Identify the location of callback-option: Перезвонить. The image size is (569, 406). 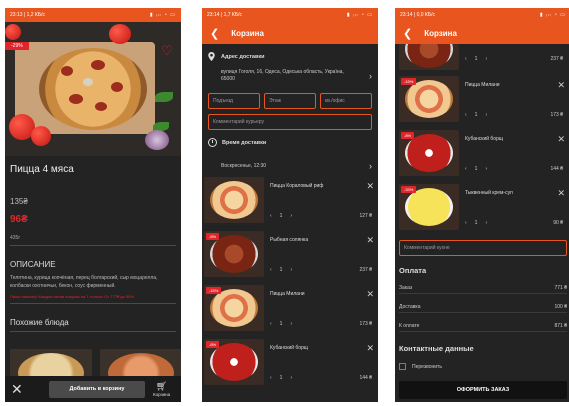
(483, 366).